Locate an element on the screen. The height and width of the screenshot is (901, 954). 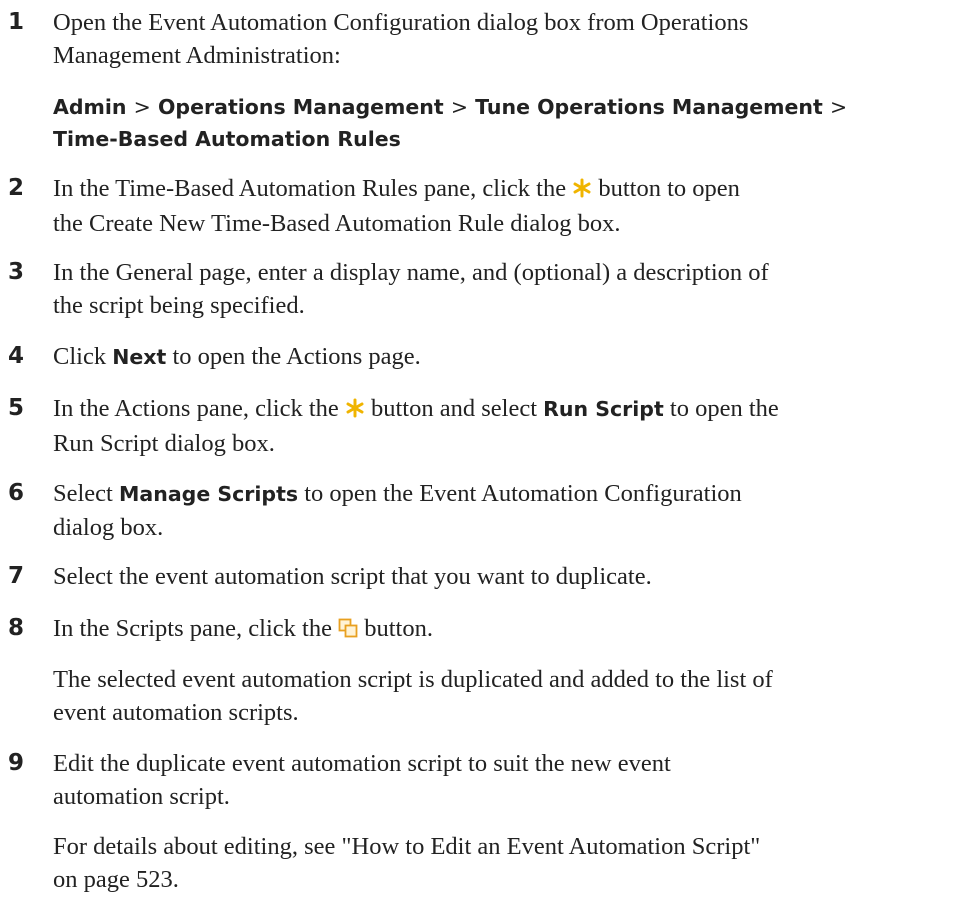
path-time-based-automation-rules: Time-Based Automation Rules is located at coordinates (227, 139).